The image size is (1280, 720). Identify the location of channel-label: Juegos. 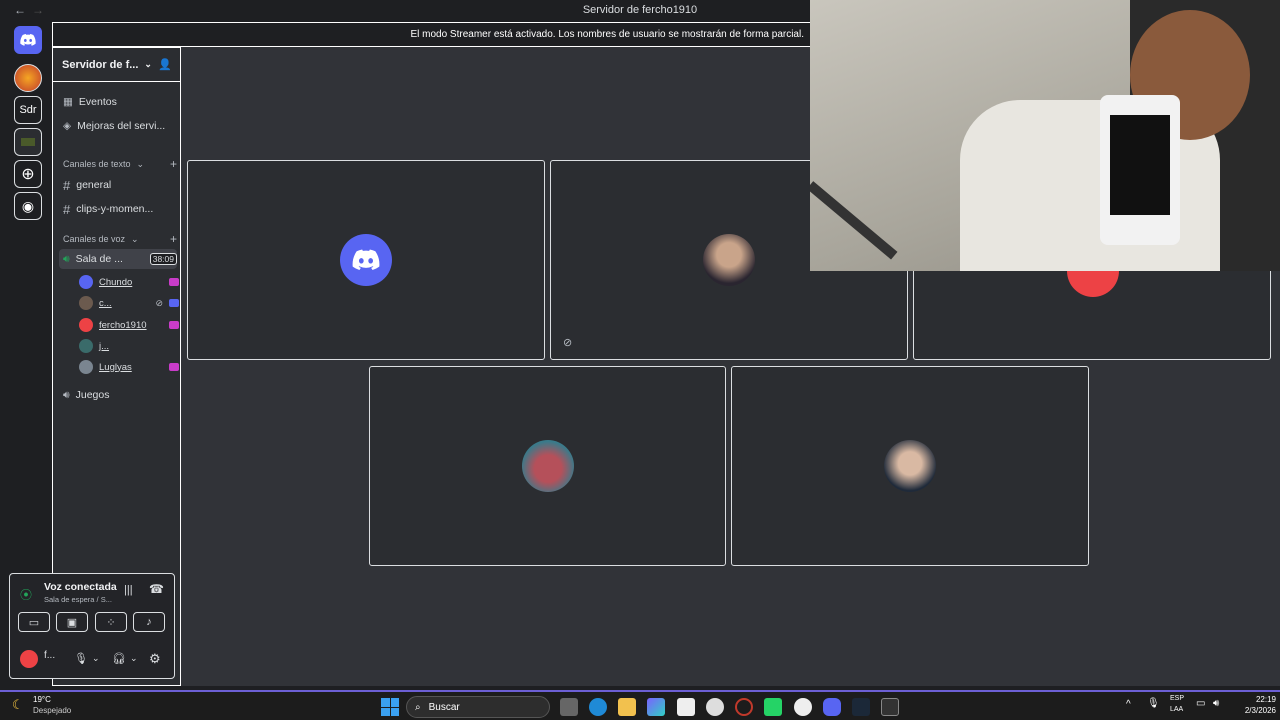
(92, 395).